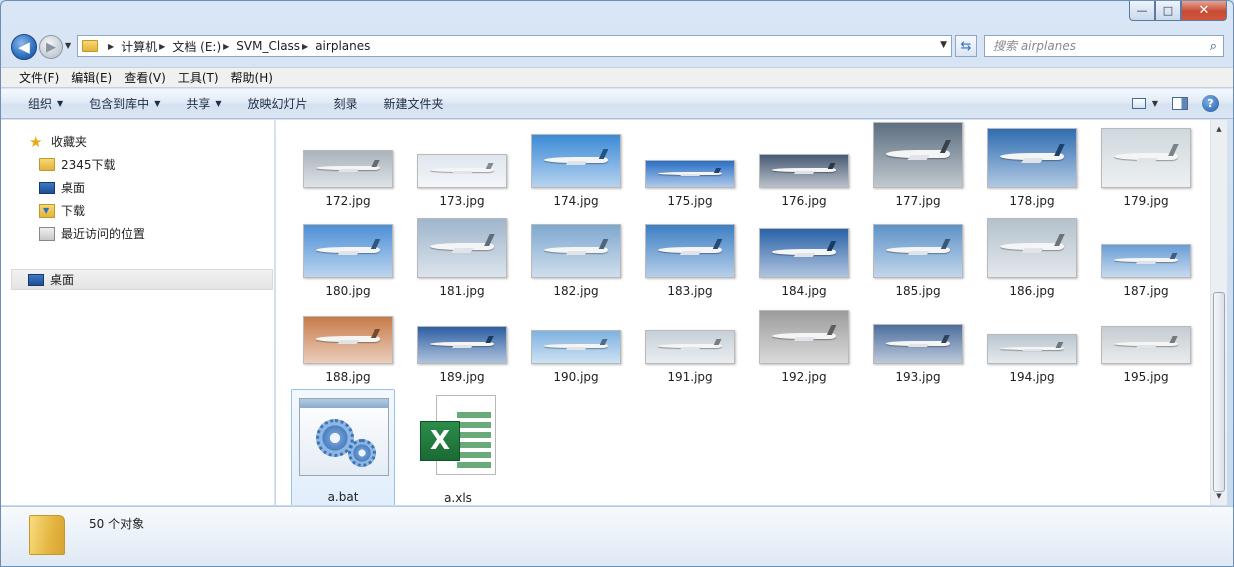  I want to click on change-view-icon, so click(1138, 103).